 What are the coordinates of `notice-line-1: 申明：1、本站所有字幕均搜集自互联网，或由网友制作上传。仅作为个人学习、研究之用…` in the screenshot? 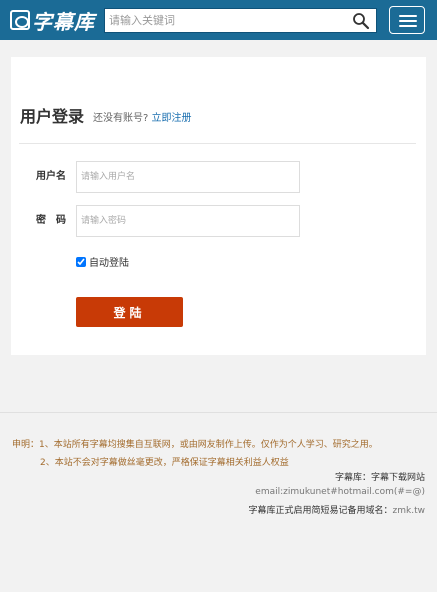 It's located at (195, 445).